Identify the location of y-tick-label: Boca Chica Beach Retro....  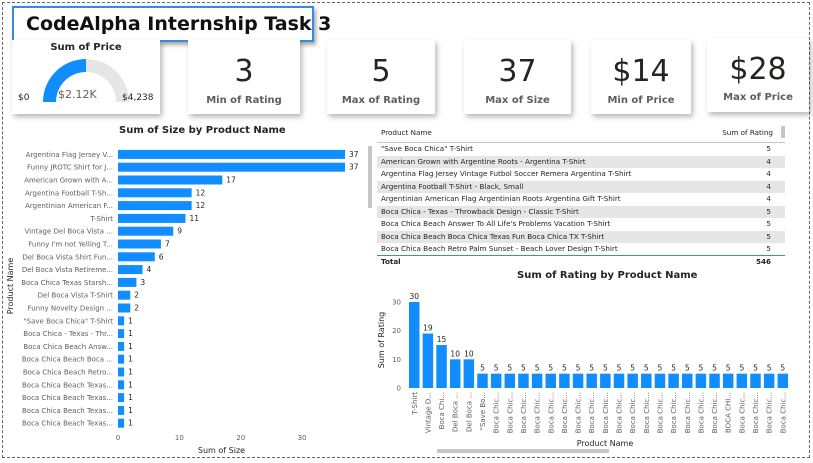
(68, 373).